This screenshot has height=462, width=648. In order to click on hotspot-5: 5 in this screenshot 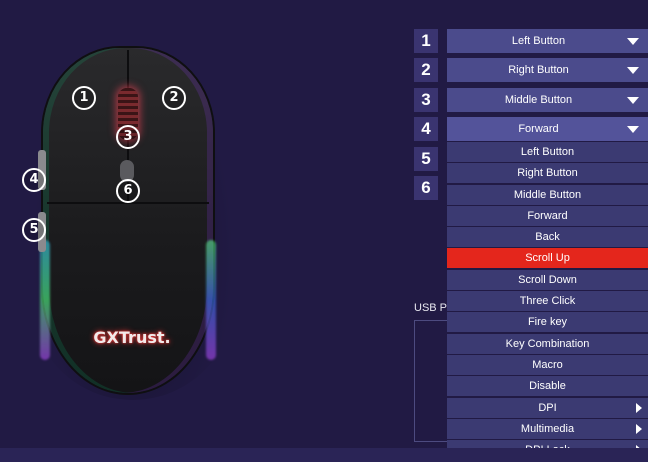, I will do `click(34, 230)`.